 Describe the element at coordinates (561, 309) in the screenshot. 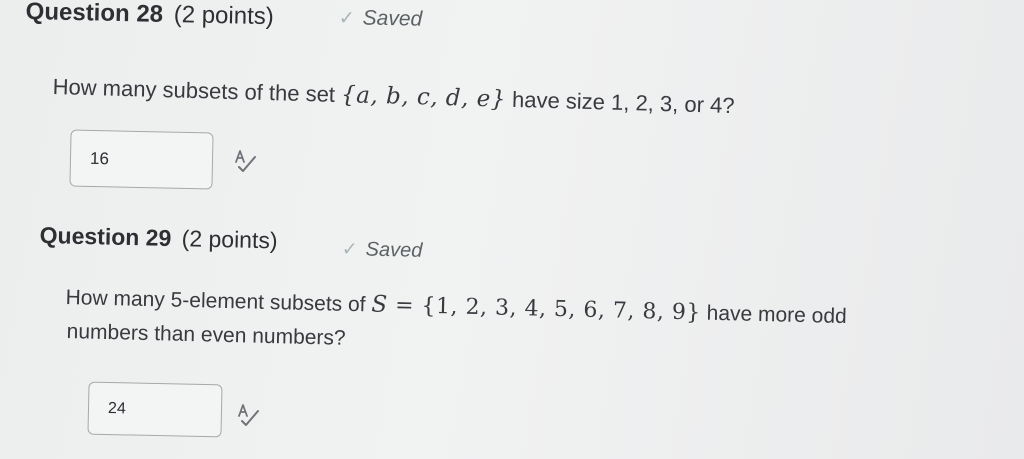

I see `prompt-set: {1, 2, 3, 4, 5, 6, 7, 8, 9}` at that location.